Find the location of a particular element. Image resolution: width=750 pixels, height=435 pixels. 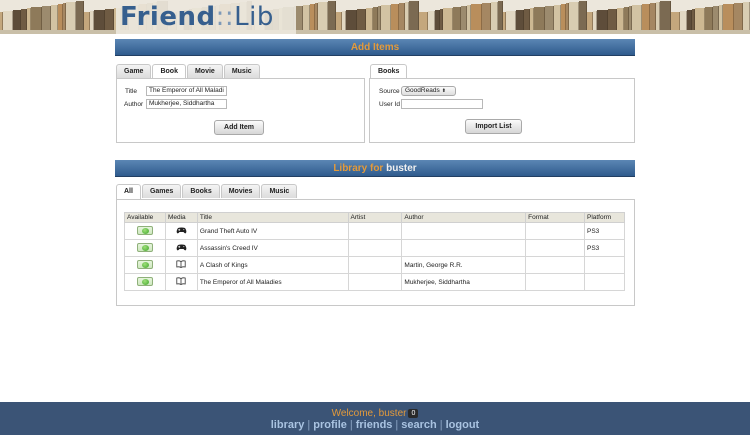

add-item-button: Add Item is located at coordinates (239, 127).